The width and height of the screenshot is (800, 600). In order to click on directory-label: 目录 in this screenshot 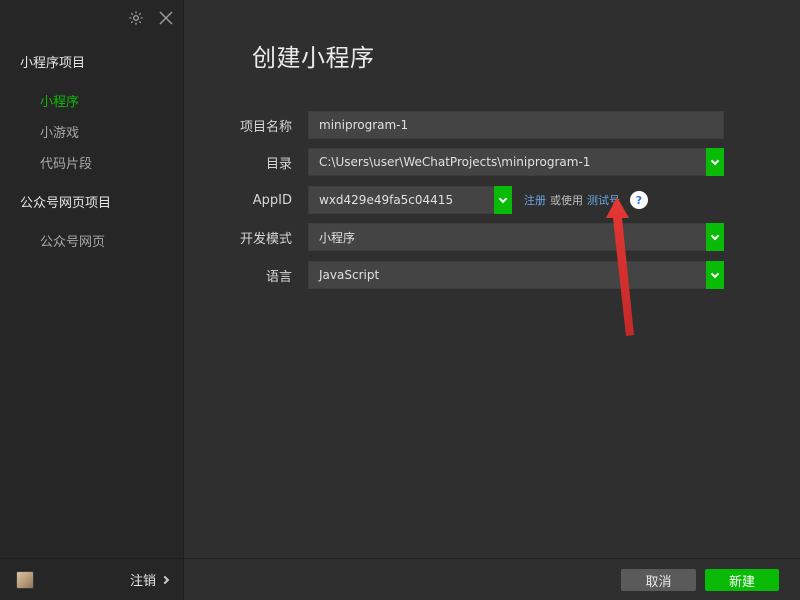, I will do `click(278, 164)`.